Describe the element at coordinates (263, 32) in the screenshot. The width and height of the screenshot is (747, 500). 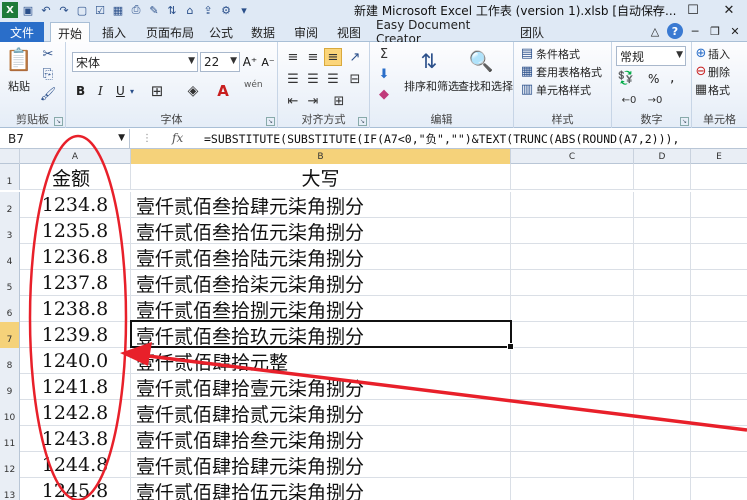
I see `tab-data: 数据` at that location.